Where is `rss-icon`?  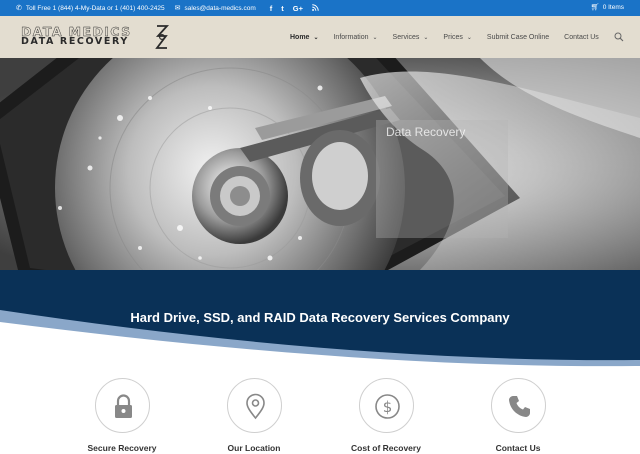
rss-icon is located at coordinates (315, 8).